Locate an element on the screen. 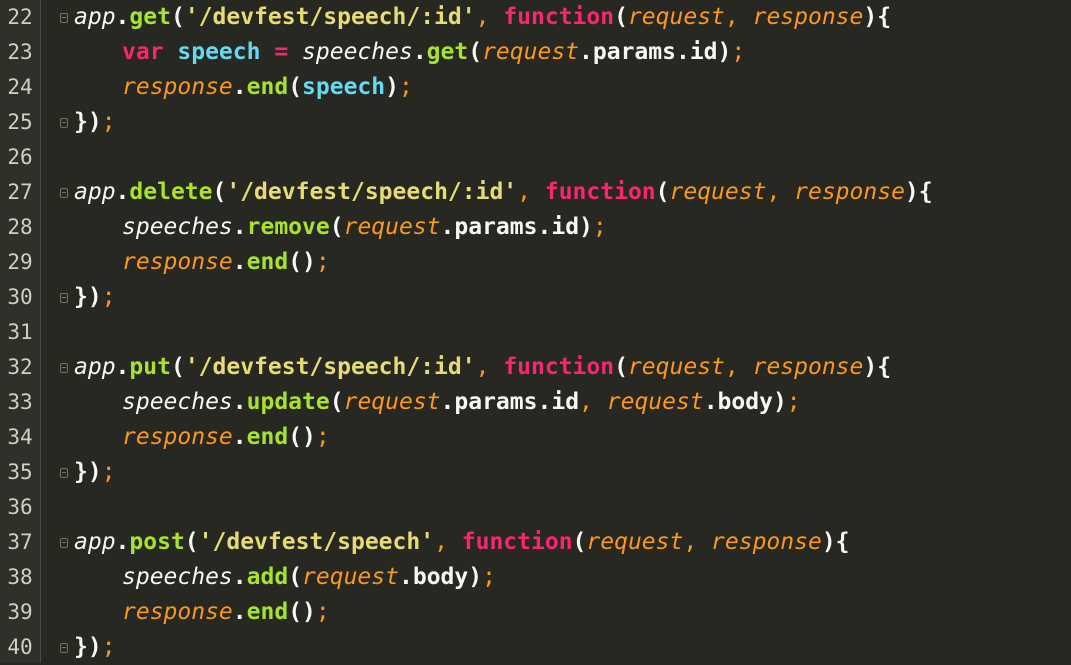  code-token: }) is located at coordinates (88, 472).